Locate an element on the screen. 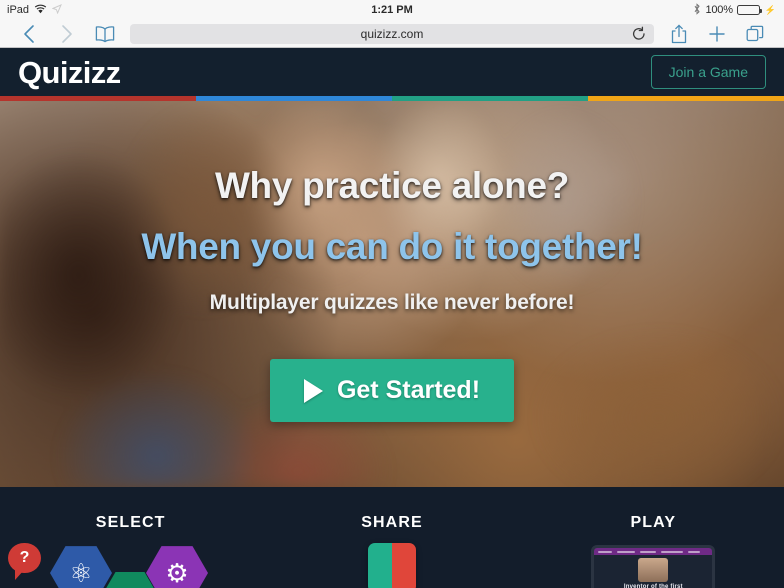  hero-headline-2: When you can do it together! is located at coordinates (392, 246).